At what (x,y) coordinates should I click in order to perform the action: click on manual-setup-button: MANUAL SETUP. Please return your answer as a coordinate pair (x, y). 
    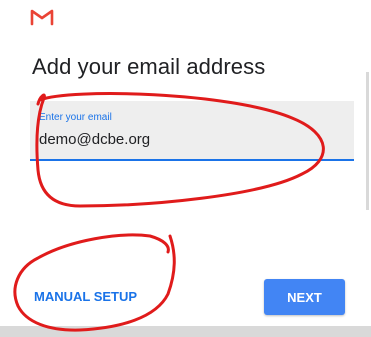
    Looking at the image, I should click on (85, 296).